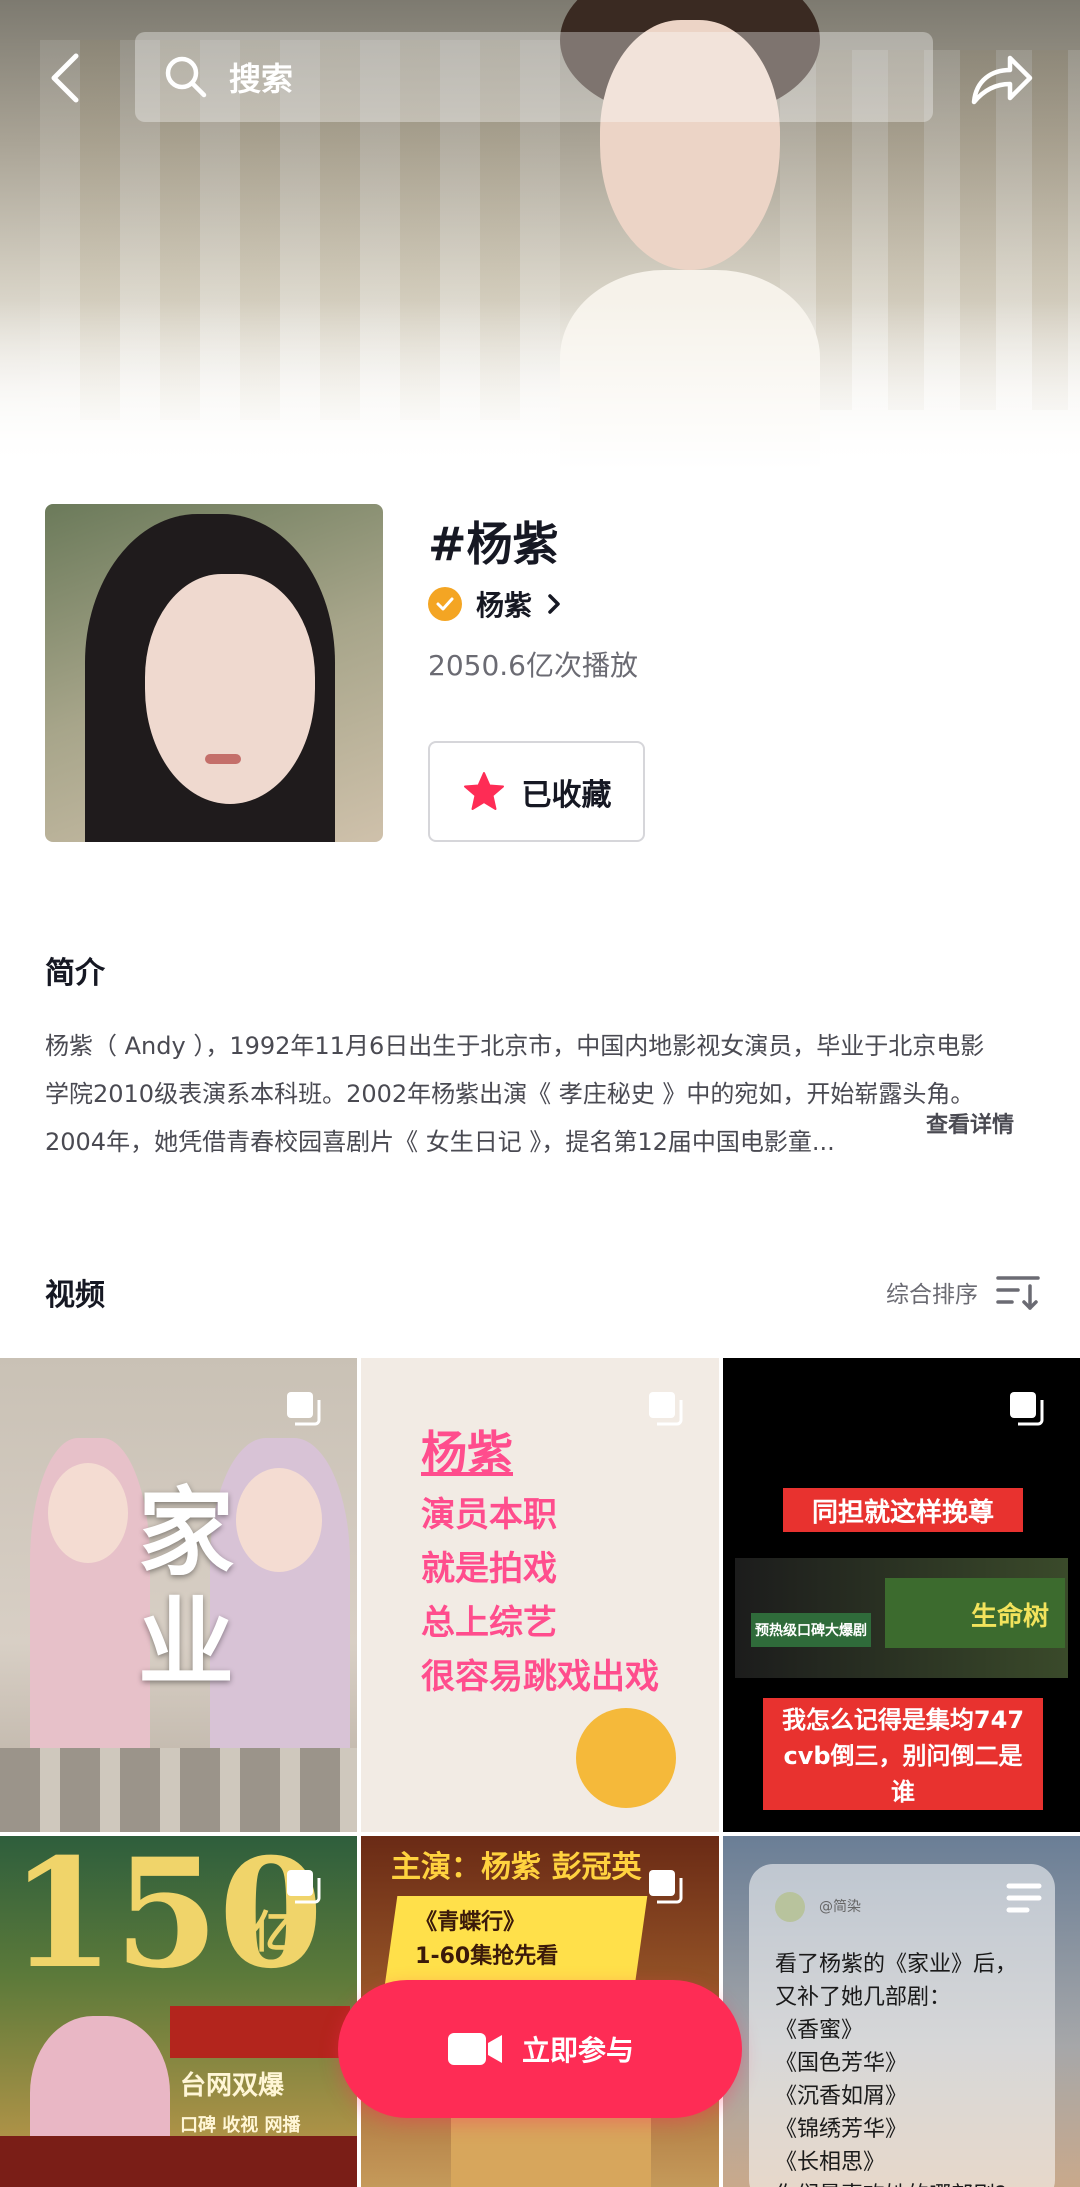 Image resolution: width=1080 pixels, height=2187 pixels. What do you see at coordinates (232, 2086) in the screenshot?
I see `tile-line: 台网双爆` at bounding box center [232, 2086].